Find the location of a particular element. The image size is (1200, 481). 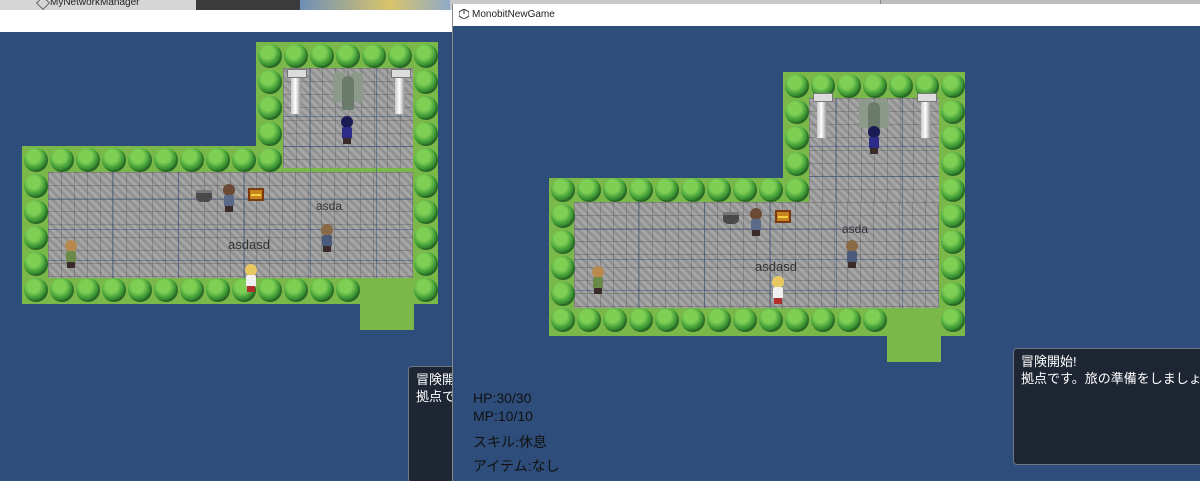

window-titlebar: MonobitNewGame is located at coordinates (826, 15).